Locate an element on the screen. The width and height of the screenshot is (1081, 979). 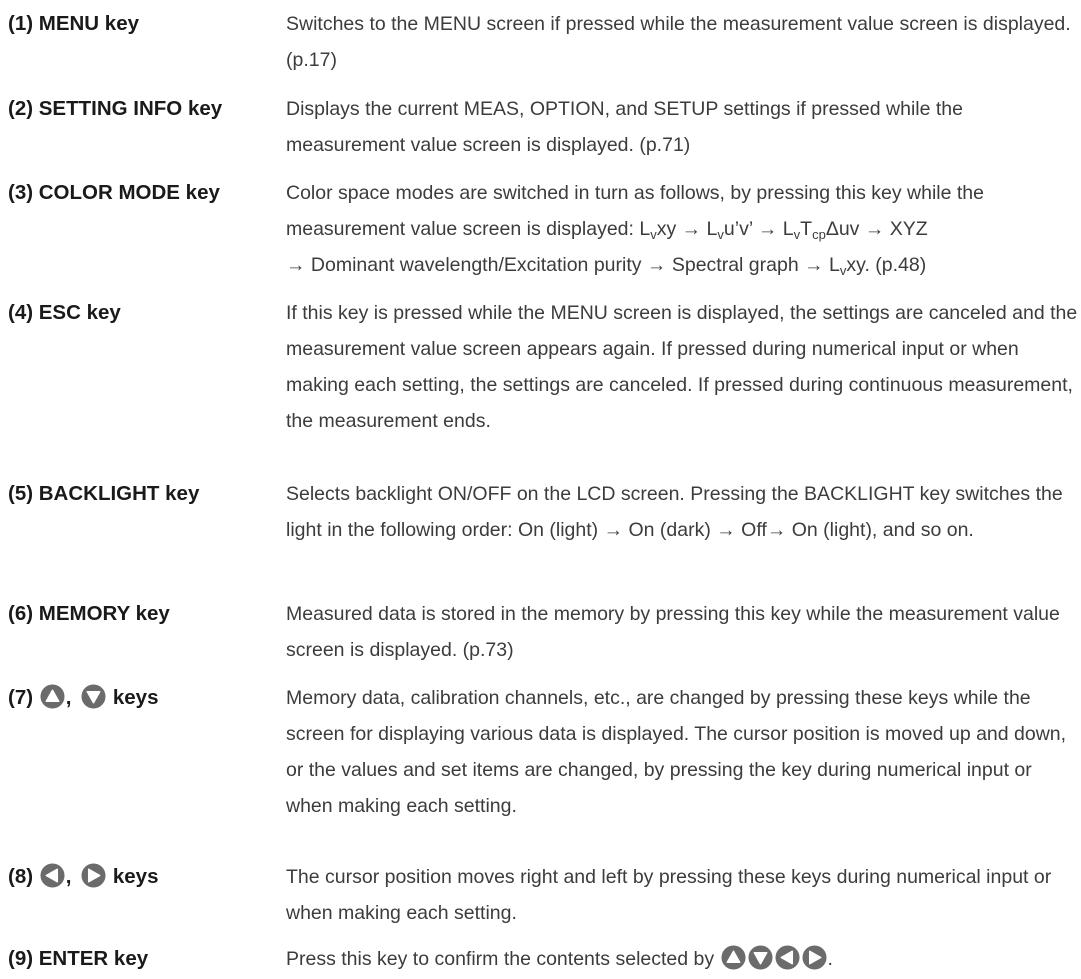
term-color-mode-key: (3) COLOR MODE key is located at coordinates (114, 192).